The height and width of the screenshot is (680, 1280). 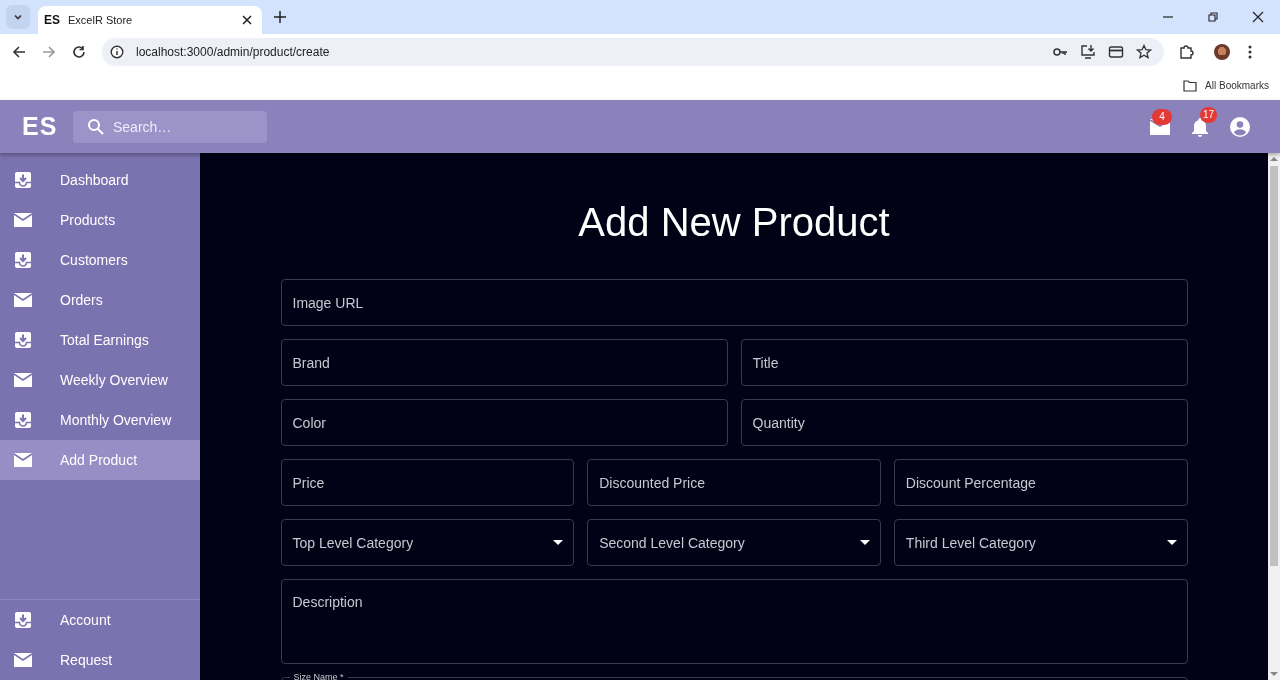 What do you see at coordinates (1186, 52) in the screenshot?
I see `puzzle-icon` at bounding box center [1186, 52].